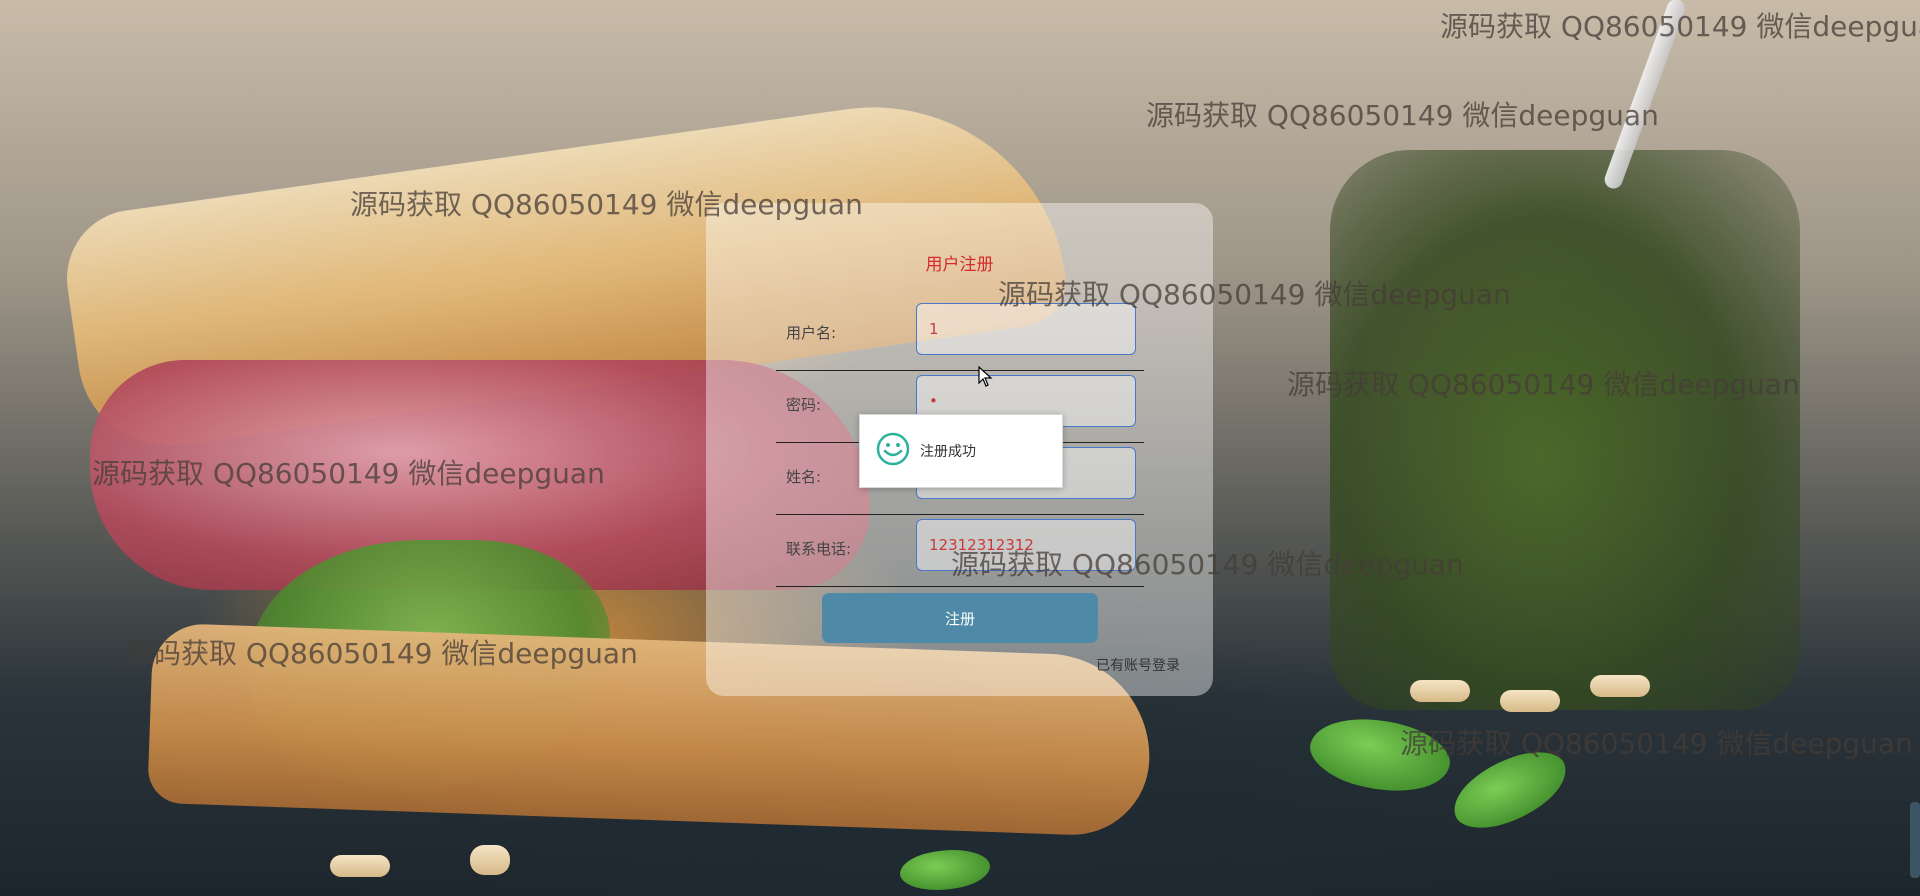  Describe the element at coordinates (959, 265) in the screenshot. I see `form-title: 用户注册` at that location.